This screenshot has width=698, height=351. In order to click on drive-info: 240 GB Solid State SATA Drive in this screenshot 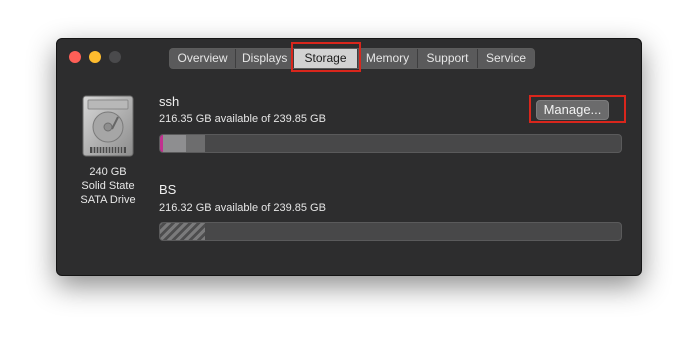, I will do `click(108, 186)`.